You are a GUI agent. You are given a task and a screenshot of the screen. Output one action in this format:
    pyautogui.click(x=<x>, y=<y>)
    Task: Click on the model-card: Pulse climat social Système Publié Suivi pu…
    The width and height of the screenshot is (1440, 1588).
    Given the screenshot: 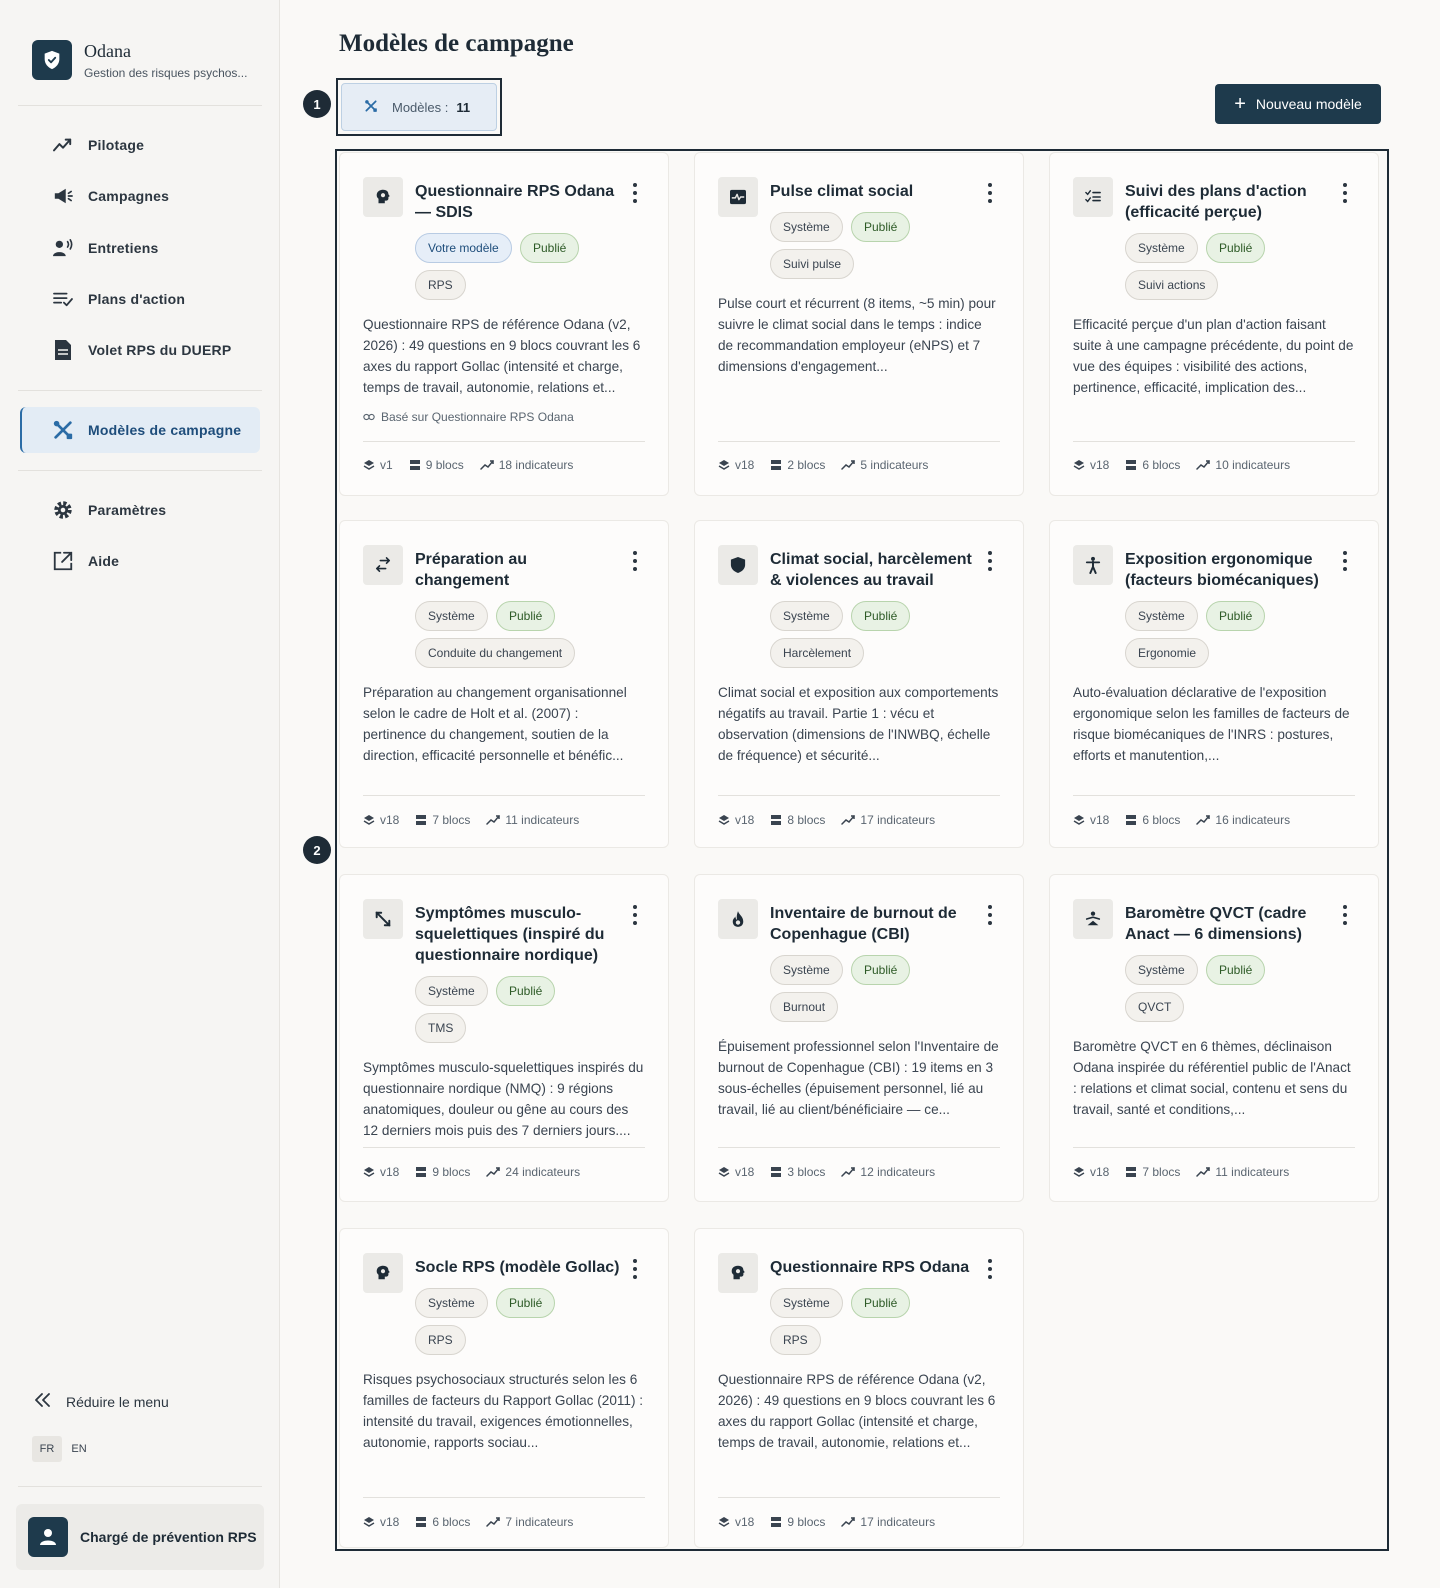 What is the action you would take?
    pyautogui.click(x=859, y=324)
    